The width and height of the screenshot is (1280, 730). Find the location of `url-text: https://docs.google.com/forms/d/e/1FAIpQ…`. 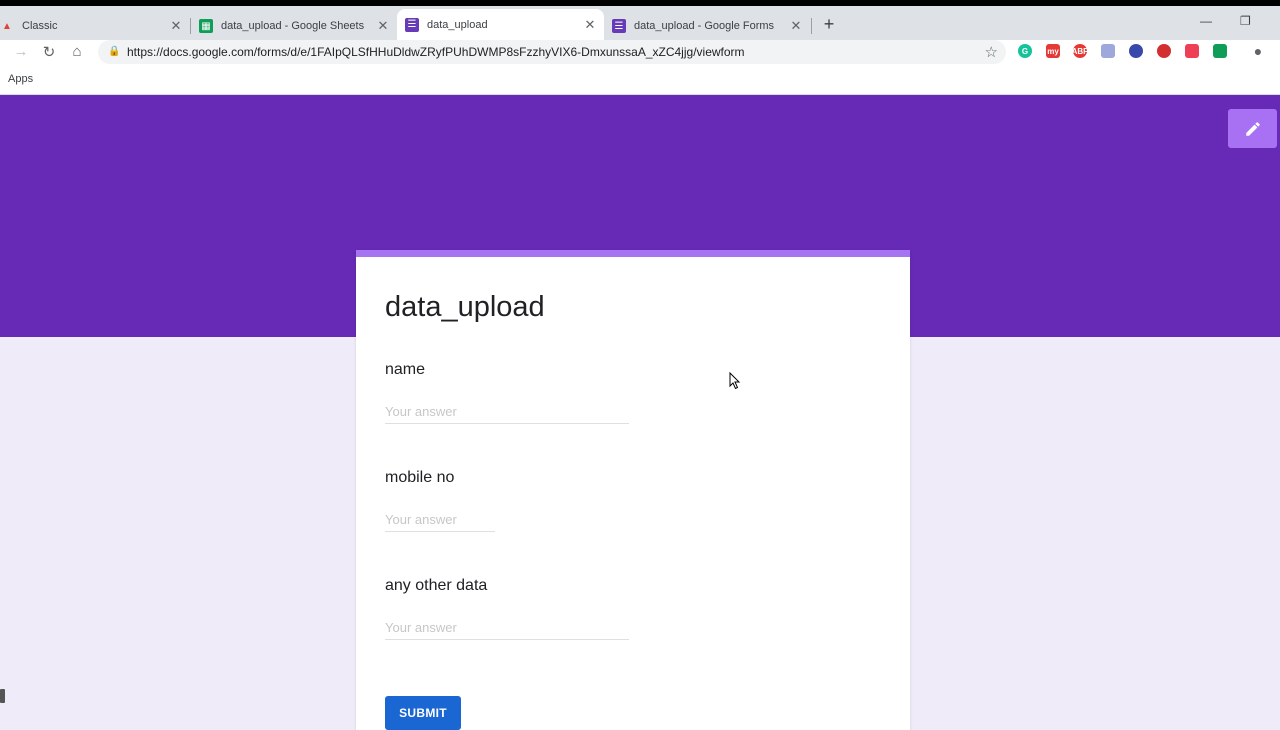

url-text: https://docs.google.com/forms/d/e/1FAIpQ… is located at coordinates (436, 52).